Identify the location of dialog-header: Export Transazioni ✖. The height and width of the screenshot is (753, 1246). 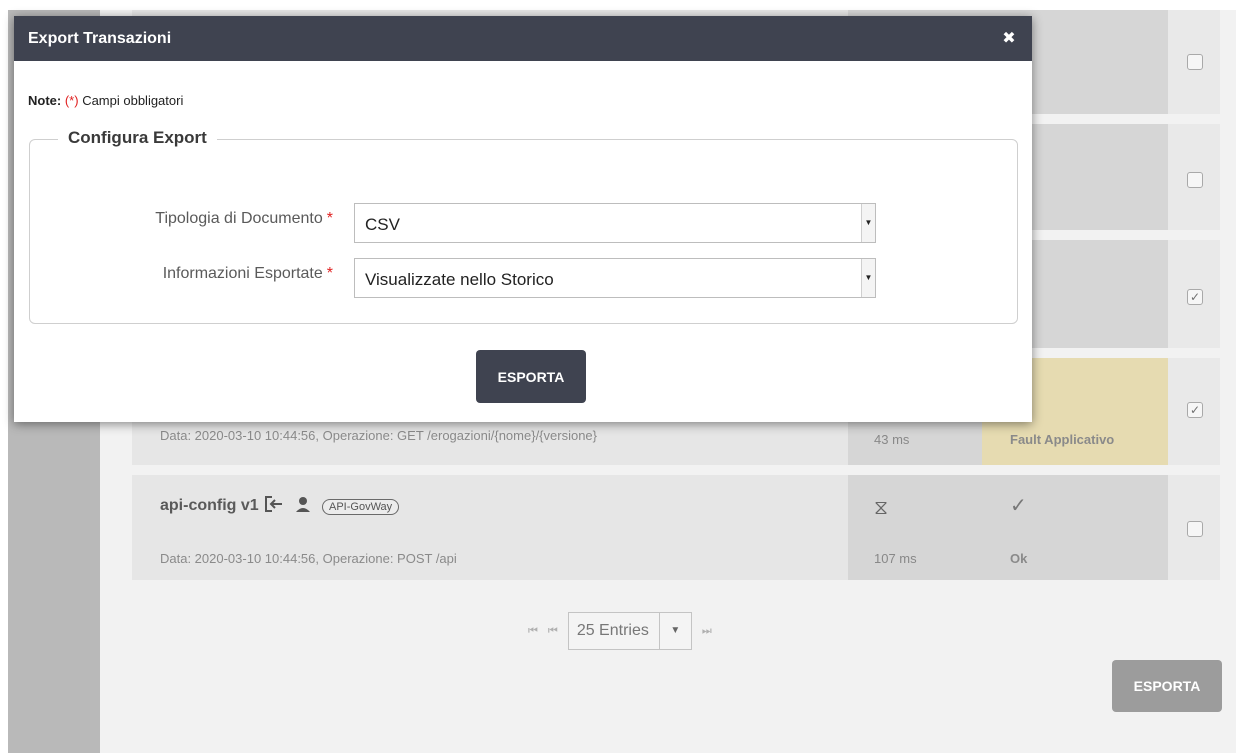
(523, 38).